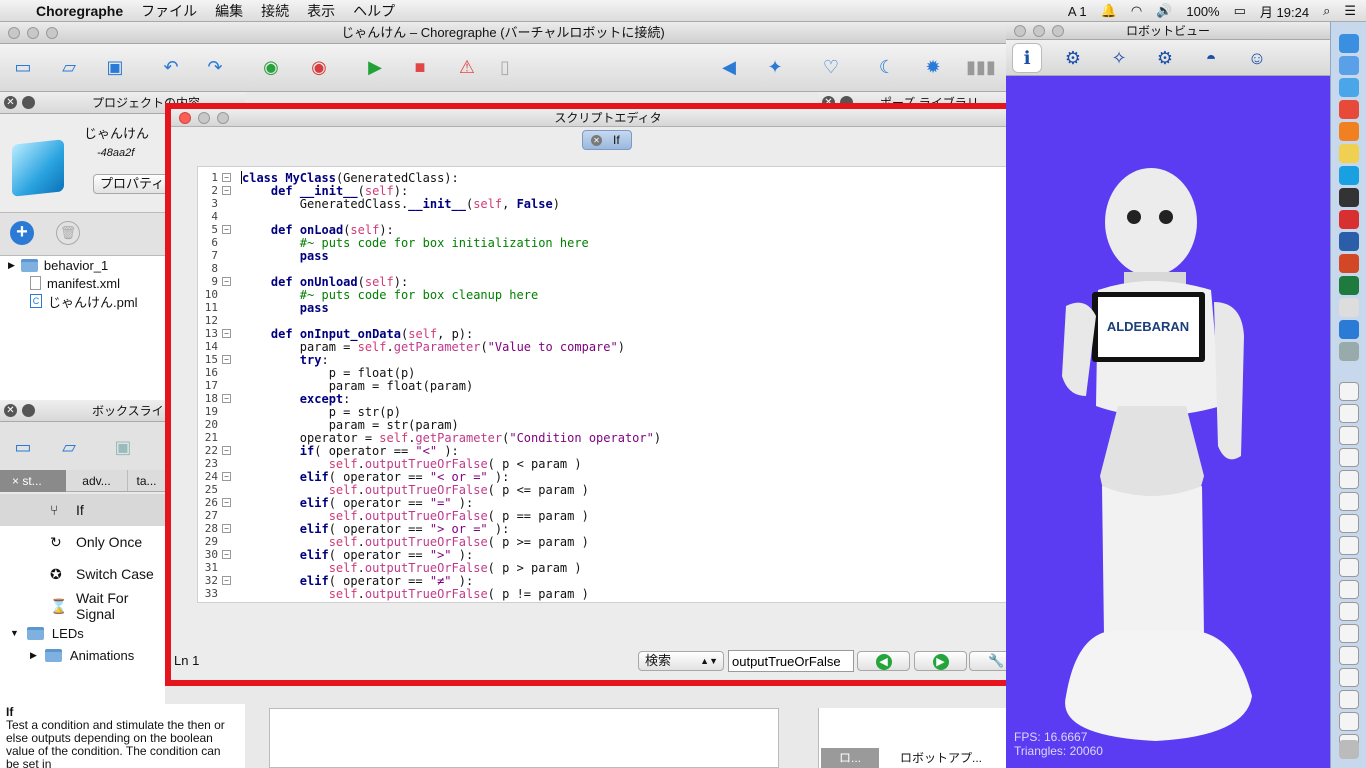  Describe the element at coordinates (607, 140) in the screenshot. I see `tab-if-script: ✕ If` at that location.